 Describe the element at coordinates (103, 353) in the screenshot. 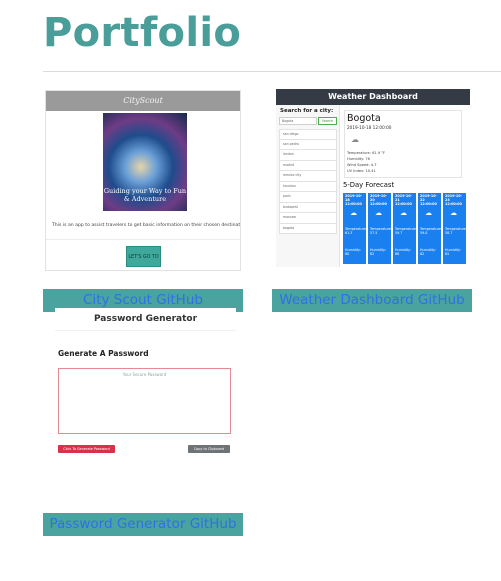

I see `password-generator-subheader: Generate A Password` at that location.